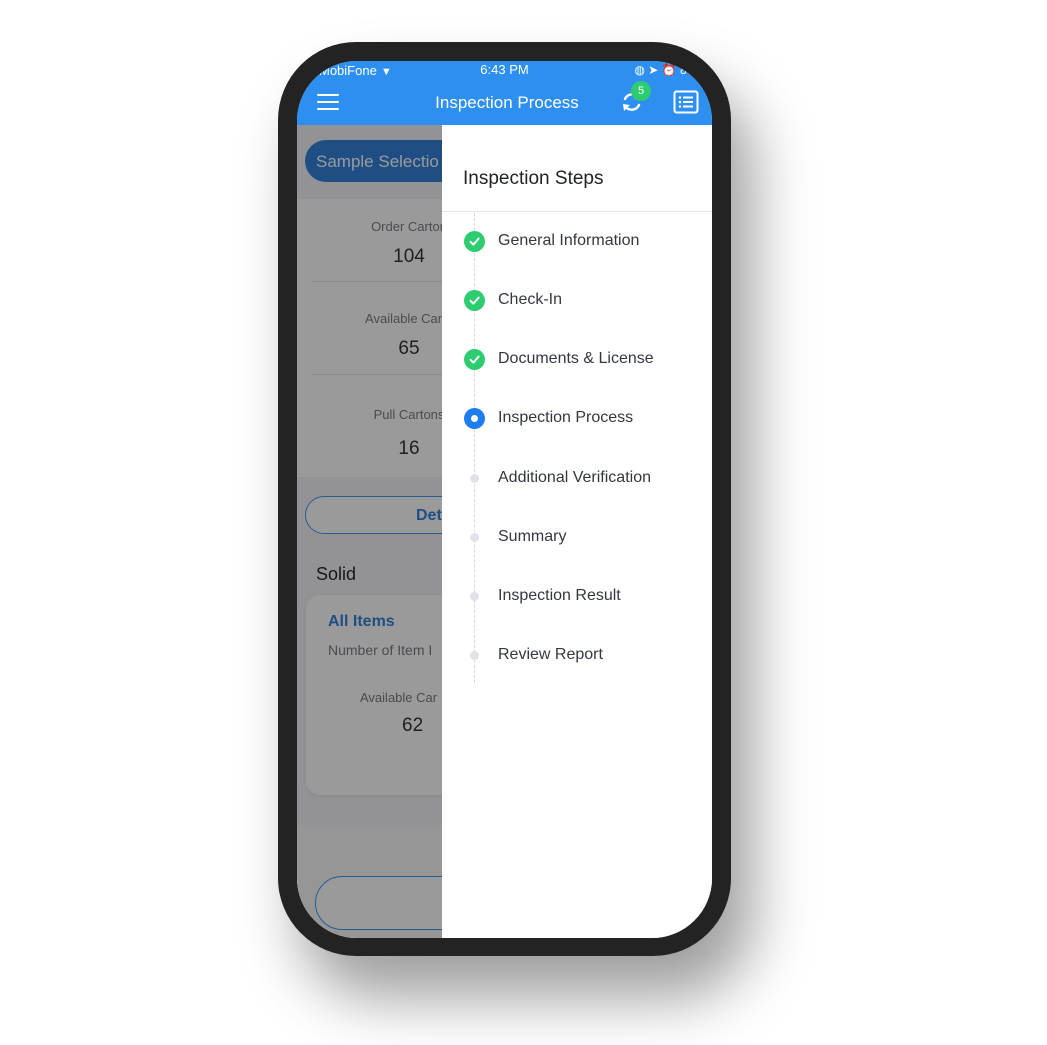 The image size is (1047, 1045). What do you see at coordinates (686, 102) in the screenshot?
I see `list-icon` at bounding box center [686, 102].